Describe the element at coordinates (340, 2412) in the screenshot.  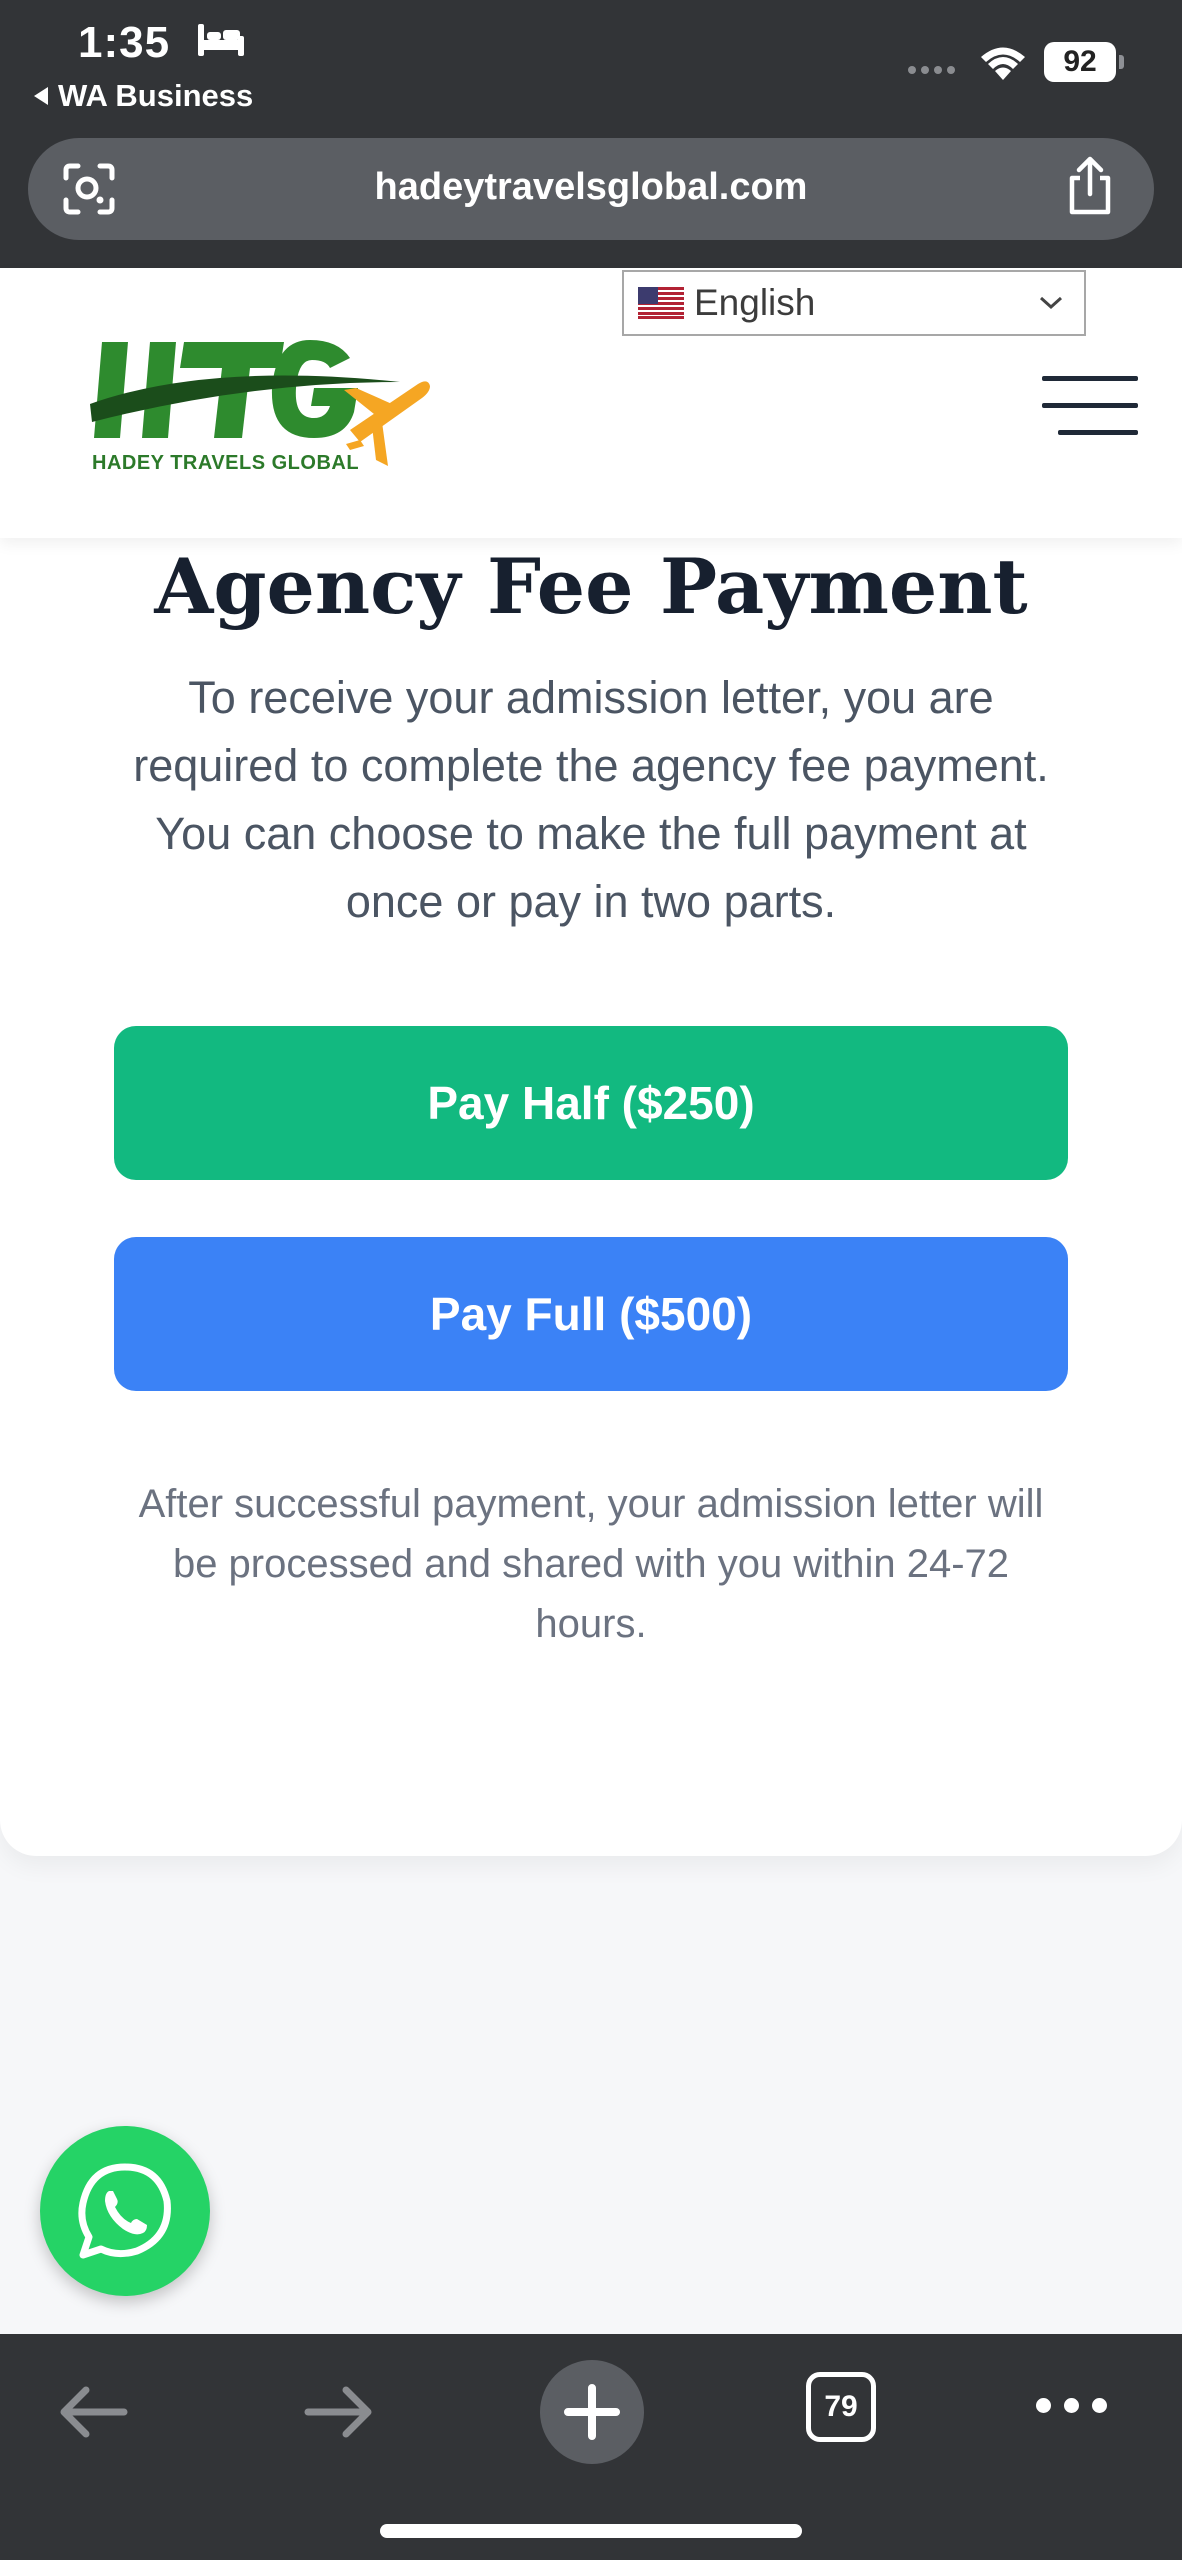
I see `forward-arrow-icon` at that location.